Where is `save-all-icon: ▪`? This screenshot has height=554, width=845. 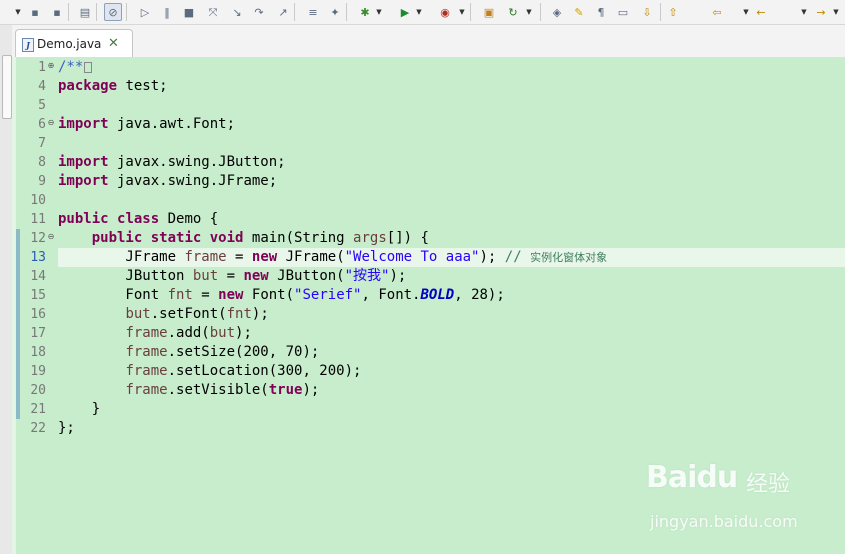
save-all-icon: ▪ is located at coordinates (57, 12).